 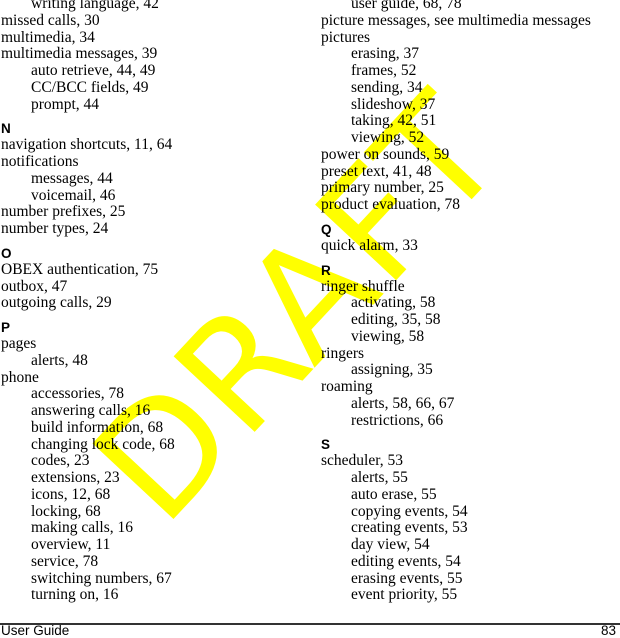 What do you see at coordinates (19, 343) in the screenshot?
I see `index-entry: pages` at bounding box center [19, 343].